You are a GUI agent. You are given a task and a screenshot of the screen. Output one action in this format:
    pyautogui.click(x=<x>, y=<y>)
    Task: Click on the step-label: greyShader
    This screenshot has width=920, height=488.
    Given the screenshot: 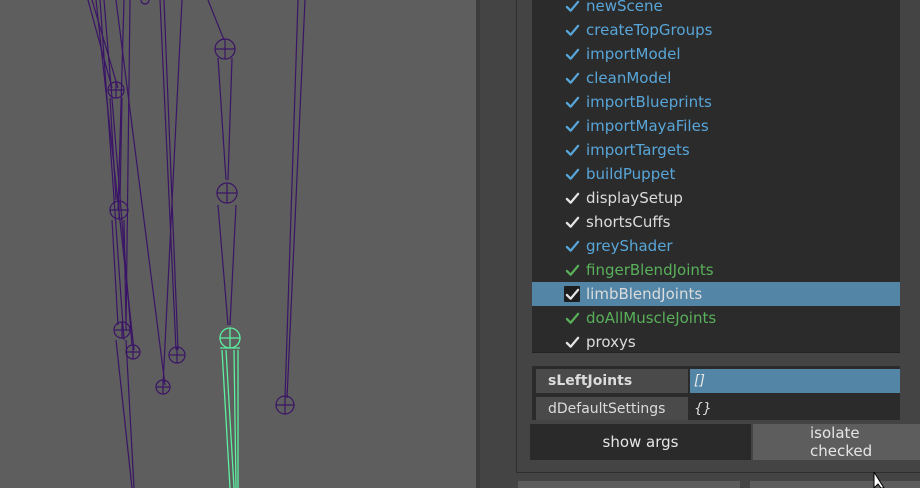 What is the action you would take?
    pyautogui.click(x=629, y=246)
    